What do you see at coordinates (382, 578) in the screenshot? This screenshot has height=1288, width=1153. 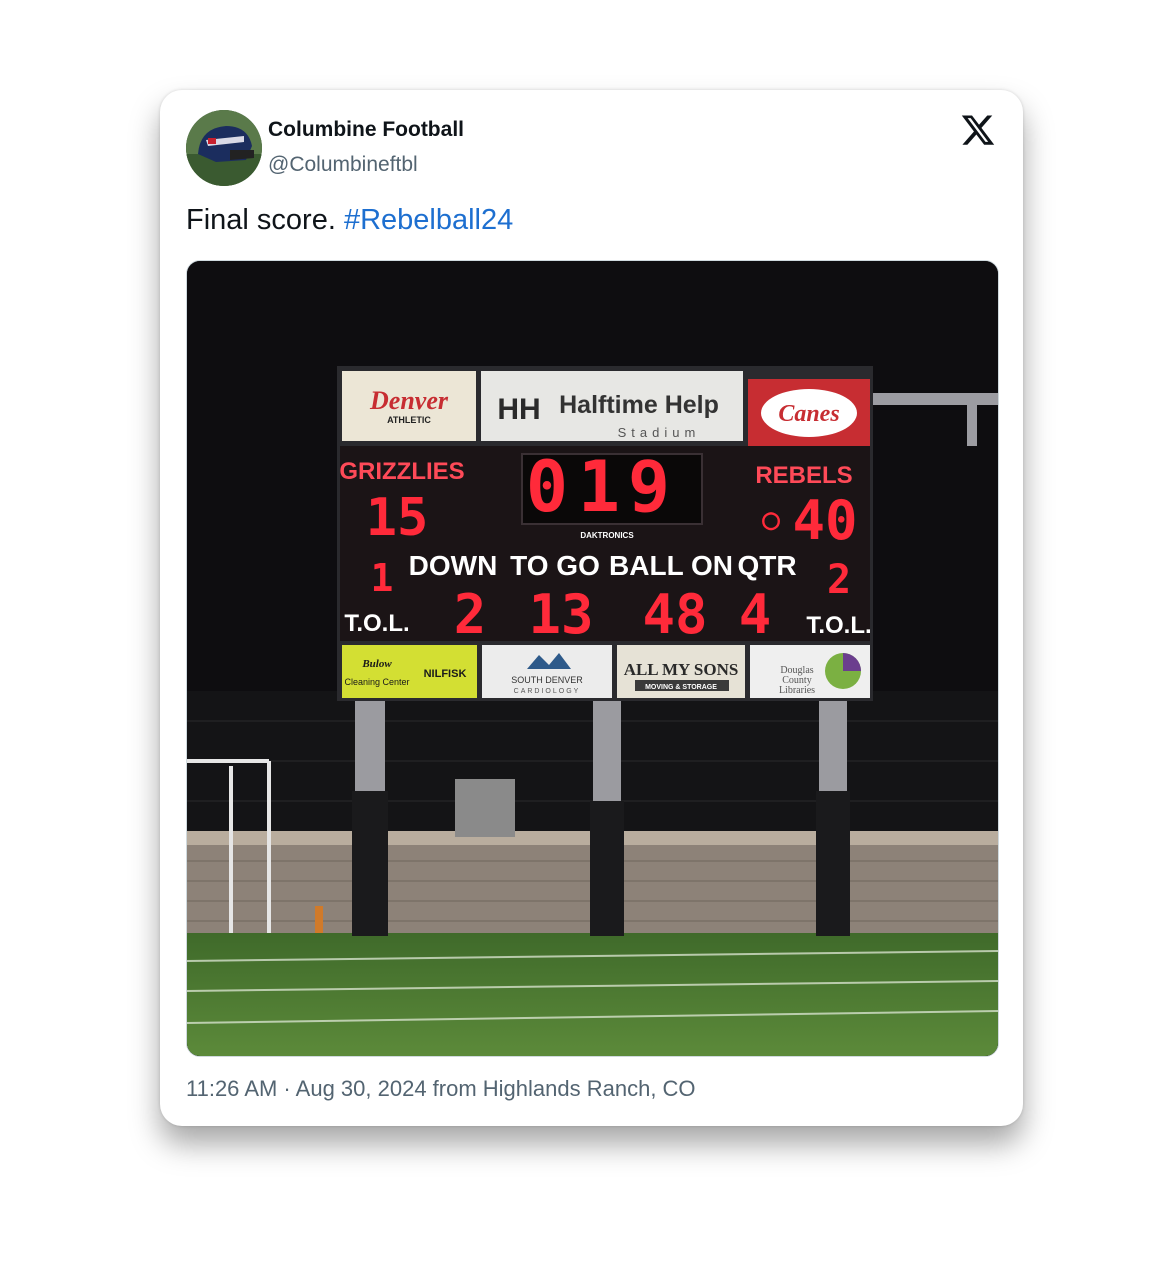 I see `home-tol-value: 1` at bounding box center [382, 578].